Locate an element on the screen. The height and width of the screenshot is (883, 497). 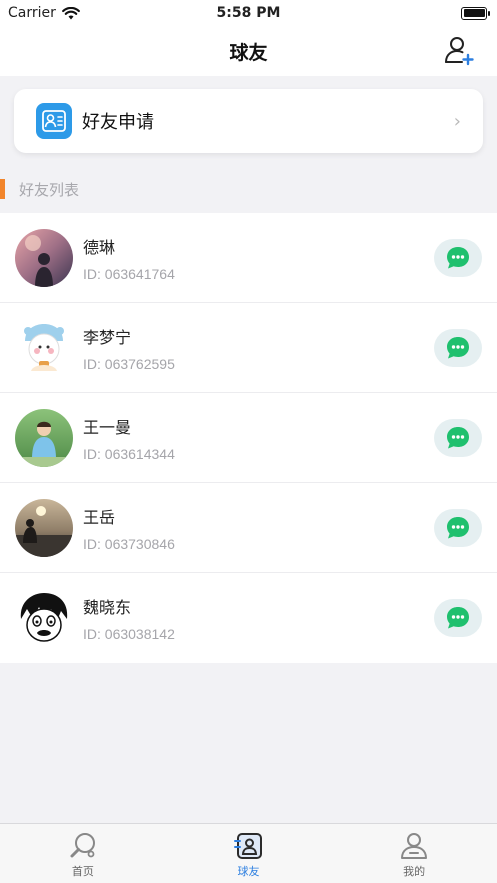
friend-name: 王岳 is located at coordinates (99, 517).